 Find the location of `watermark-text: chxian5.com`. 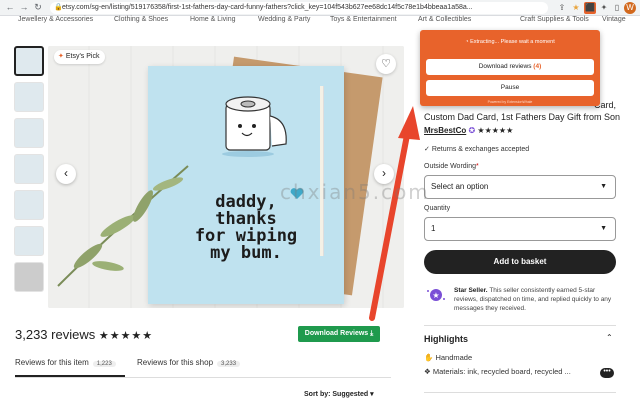

watermark-text: chxian5.com is located at coordinates (355, 192).